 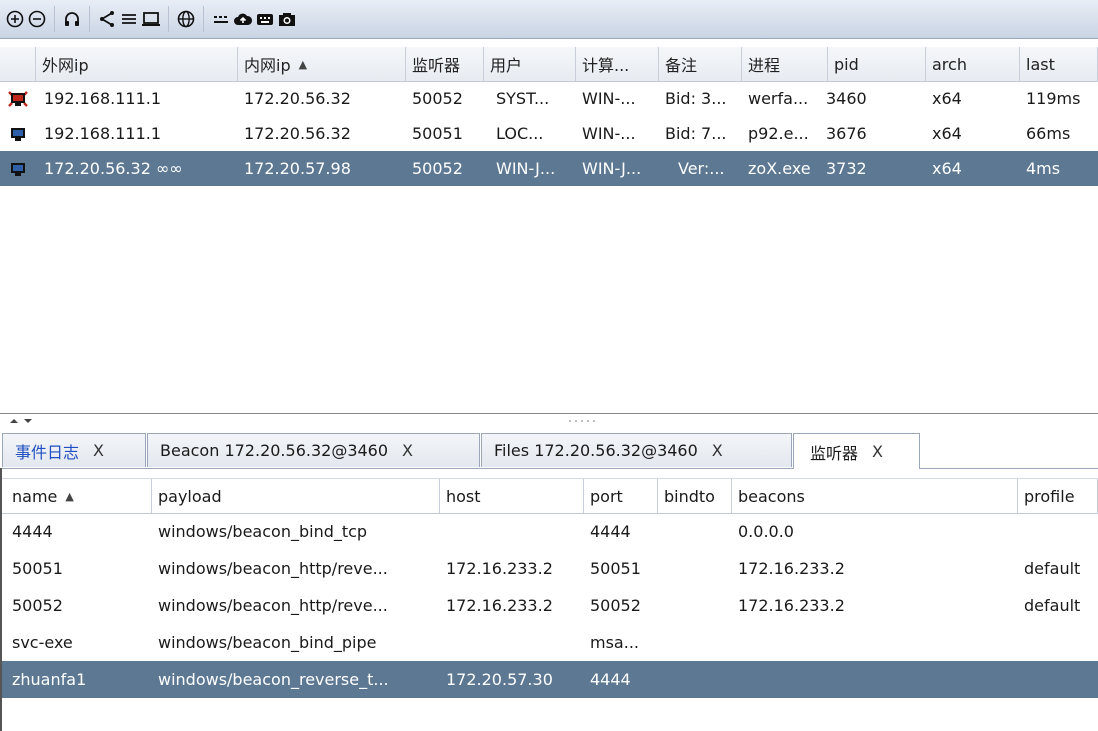 I want to click on header-last: last, so click(x=1059, y=64).